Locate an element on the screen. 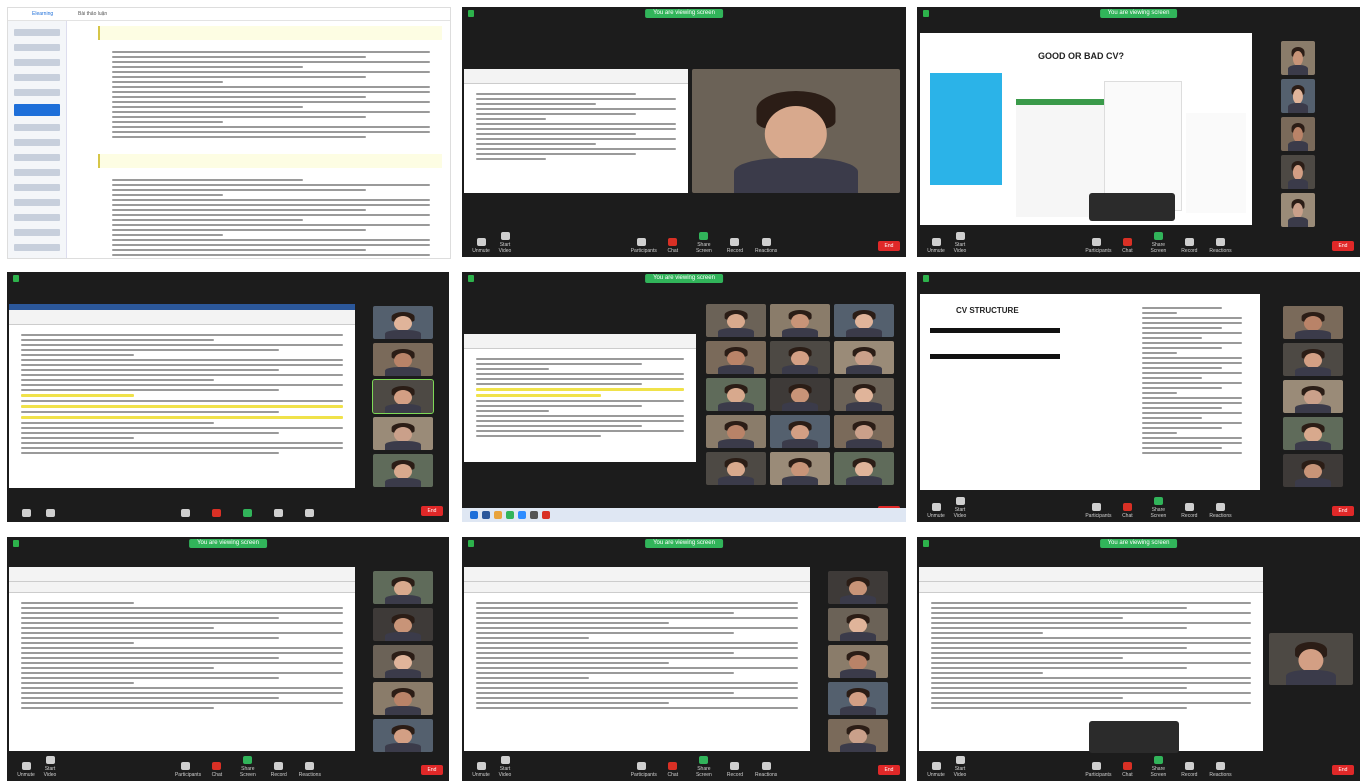 Image resolution: width=1365 pixels, height=783 pixels. mic-control is located at coordinates (26, 514).